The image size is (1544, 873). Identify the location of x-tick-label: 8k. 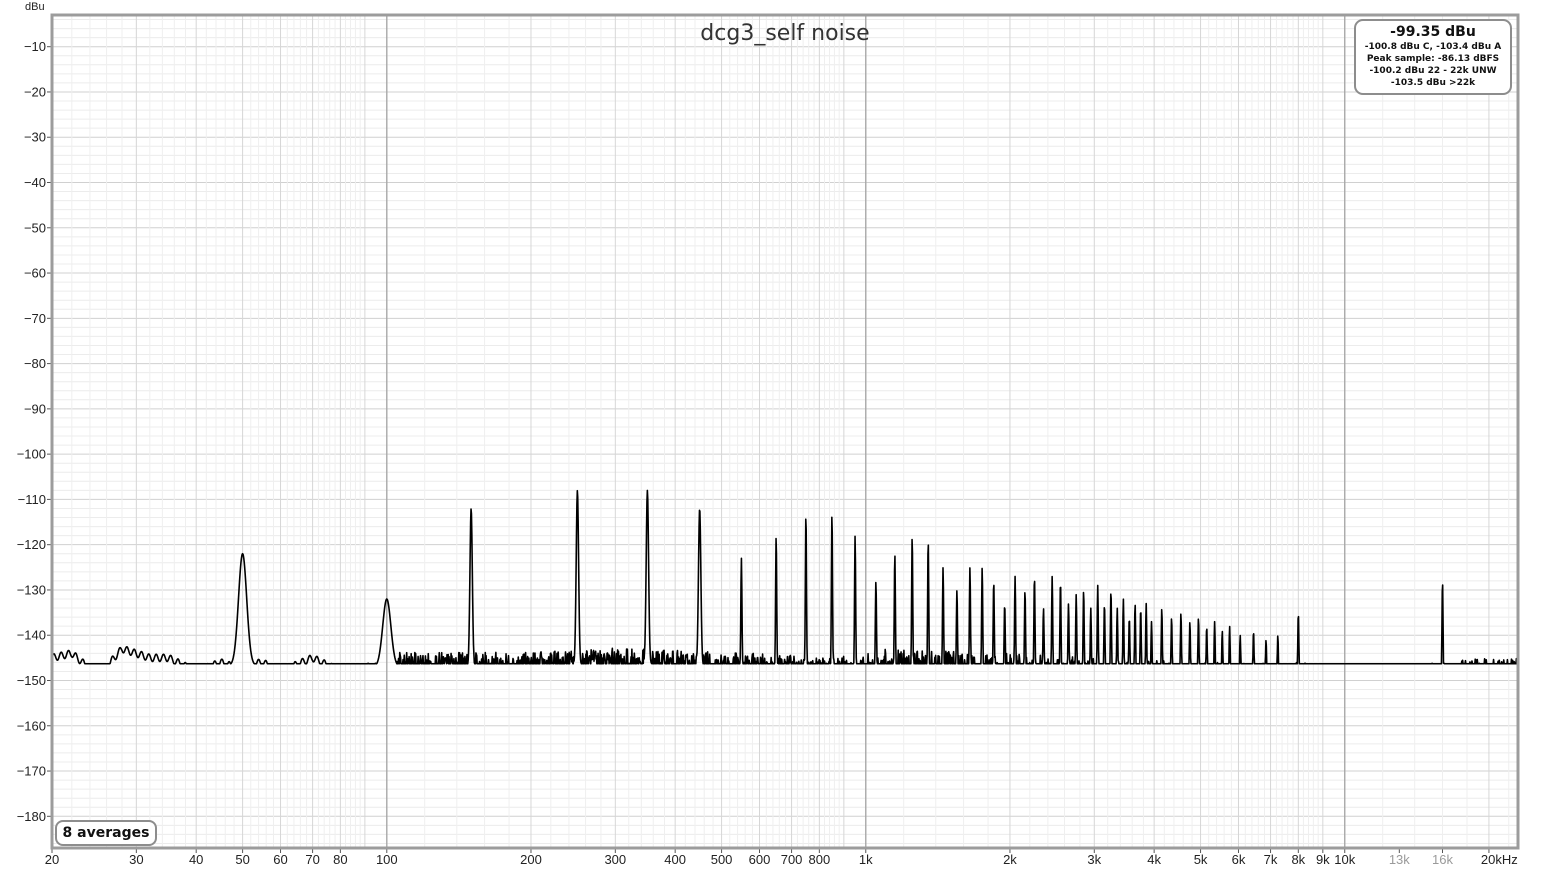
(1298, 859).